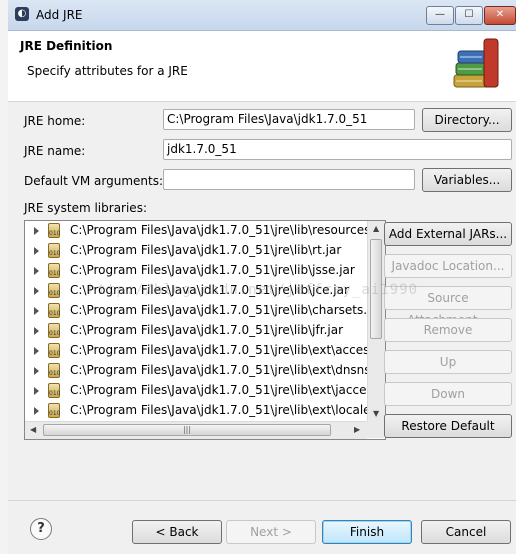 This screenshot has height=554, width=516. I want to click on vertical-scrollbar: ▲ ▼, so click(376, 321).